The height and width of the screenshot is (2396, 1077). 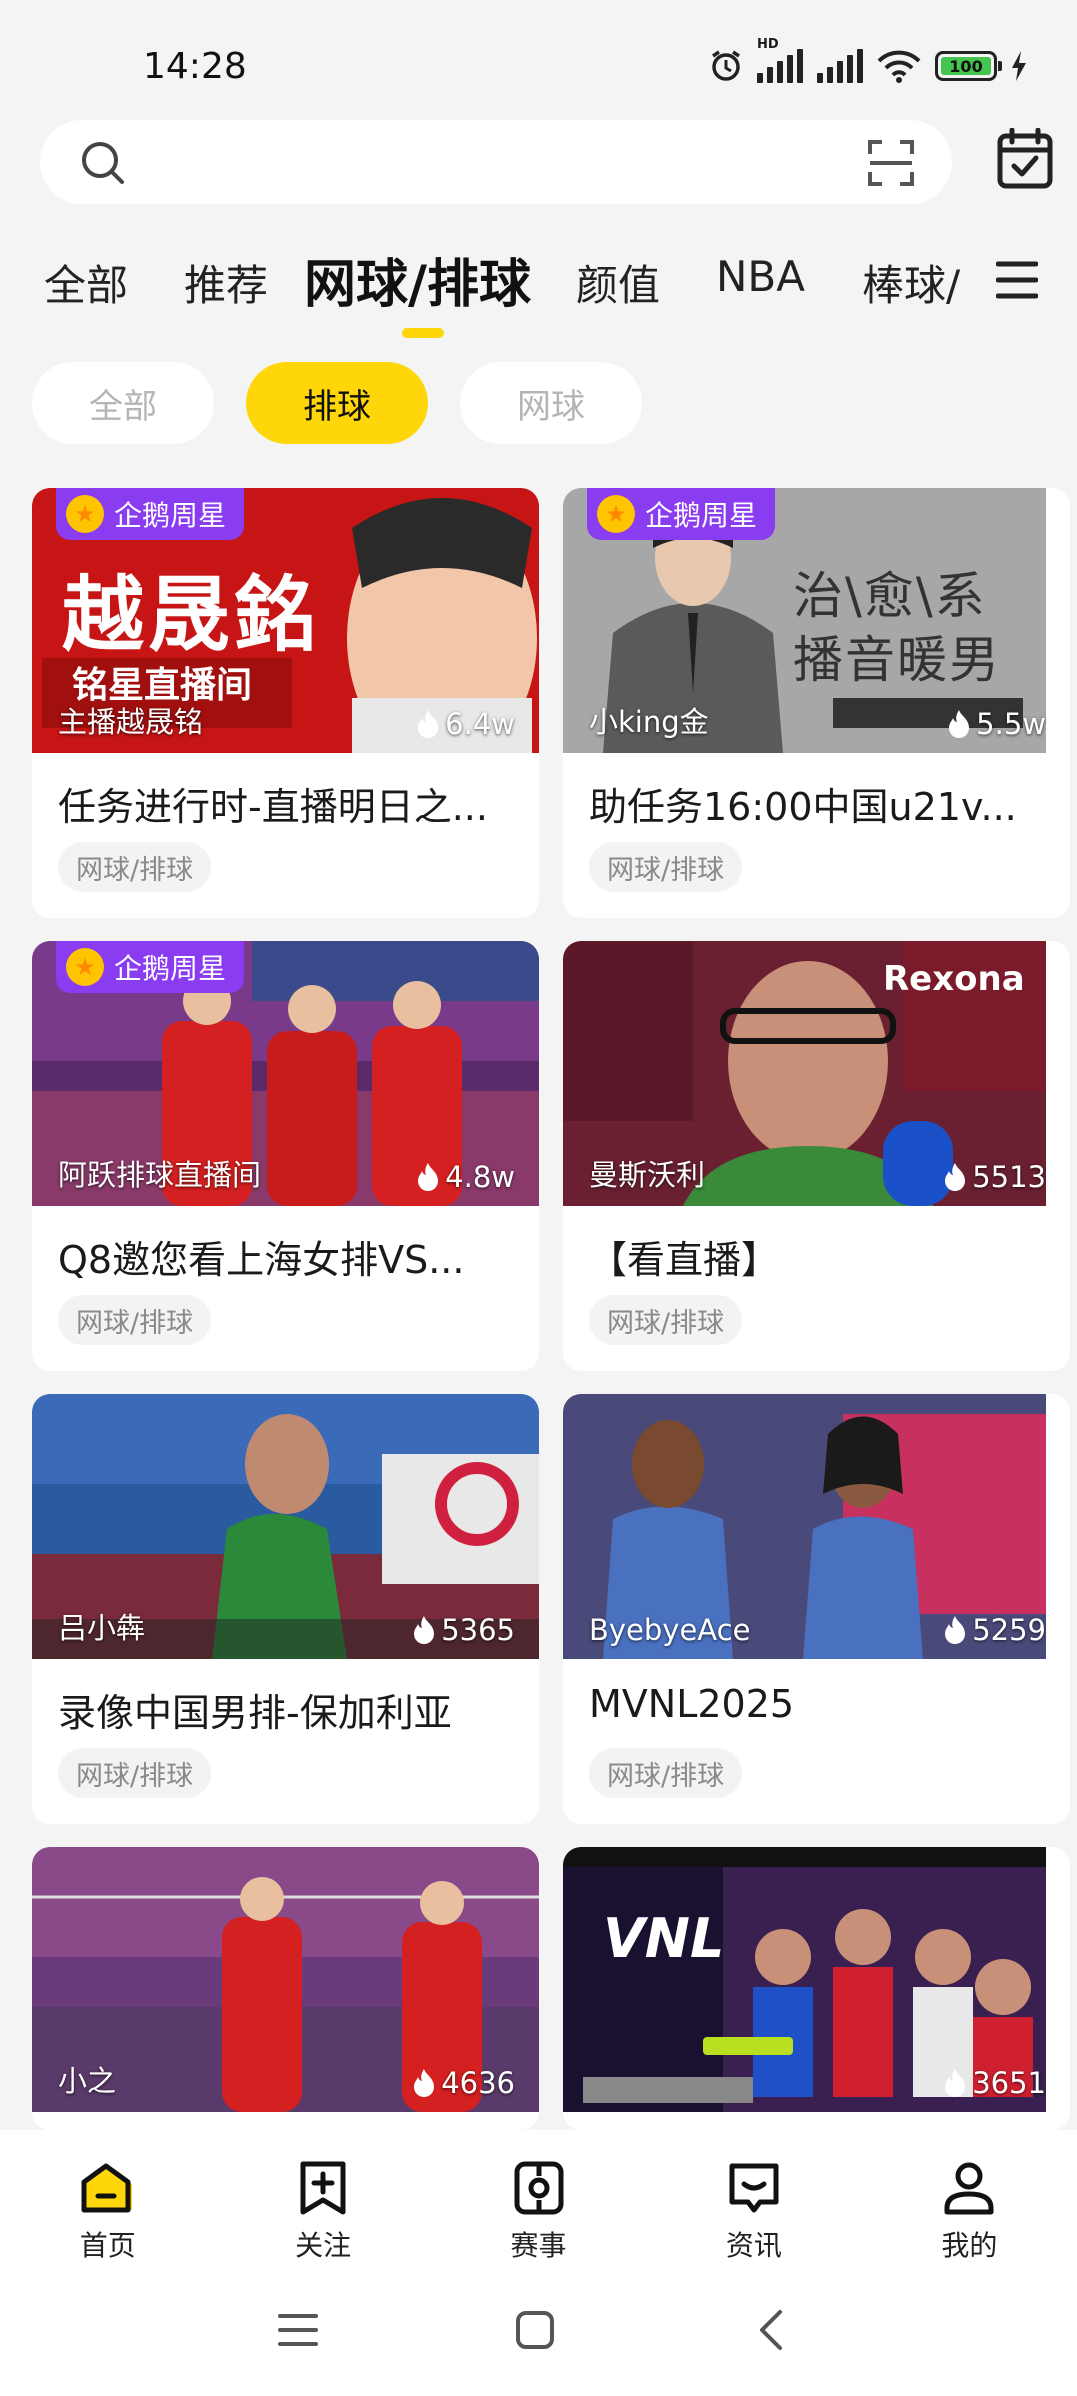 What do you see at coordinates (1009, 1177) in the screenshot?
I see `popularity-value: 5513` at bounding box center [1009, 1177].